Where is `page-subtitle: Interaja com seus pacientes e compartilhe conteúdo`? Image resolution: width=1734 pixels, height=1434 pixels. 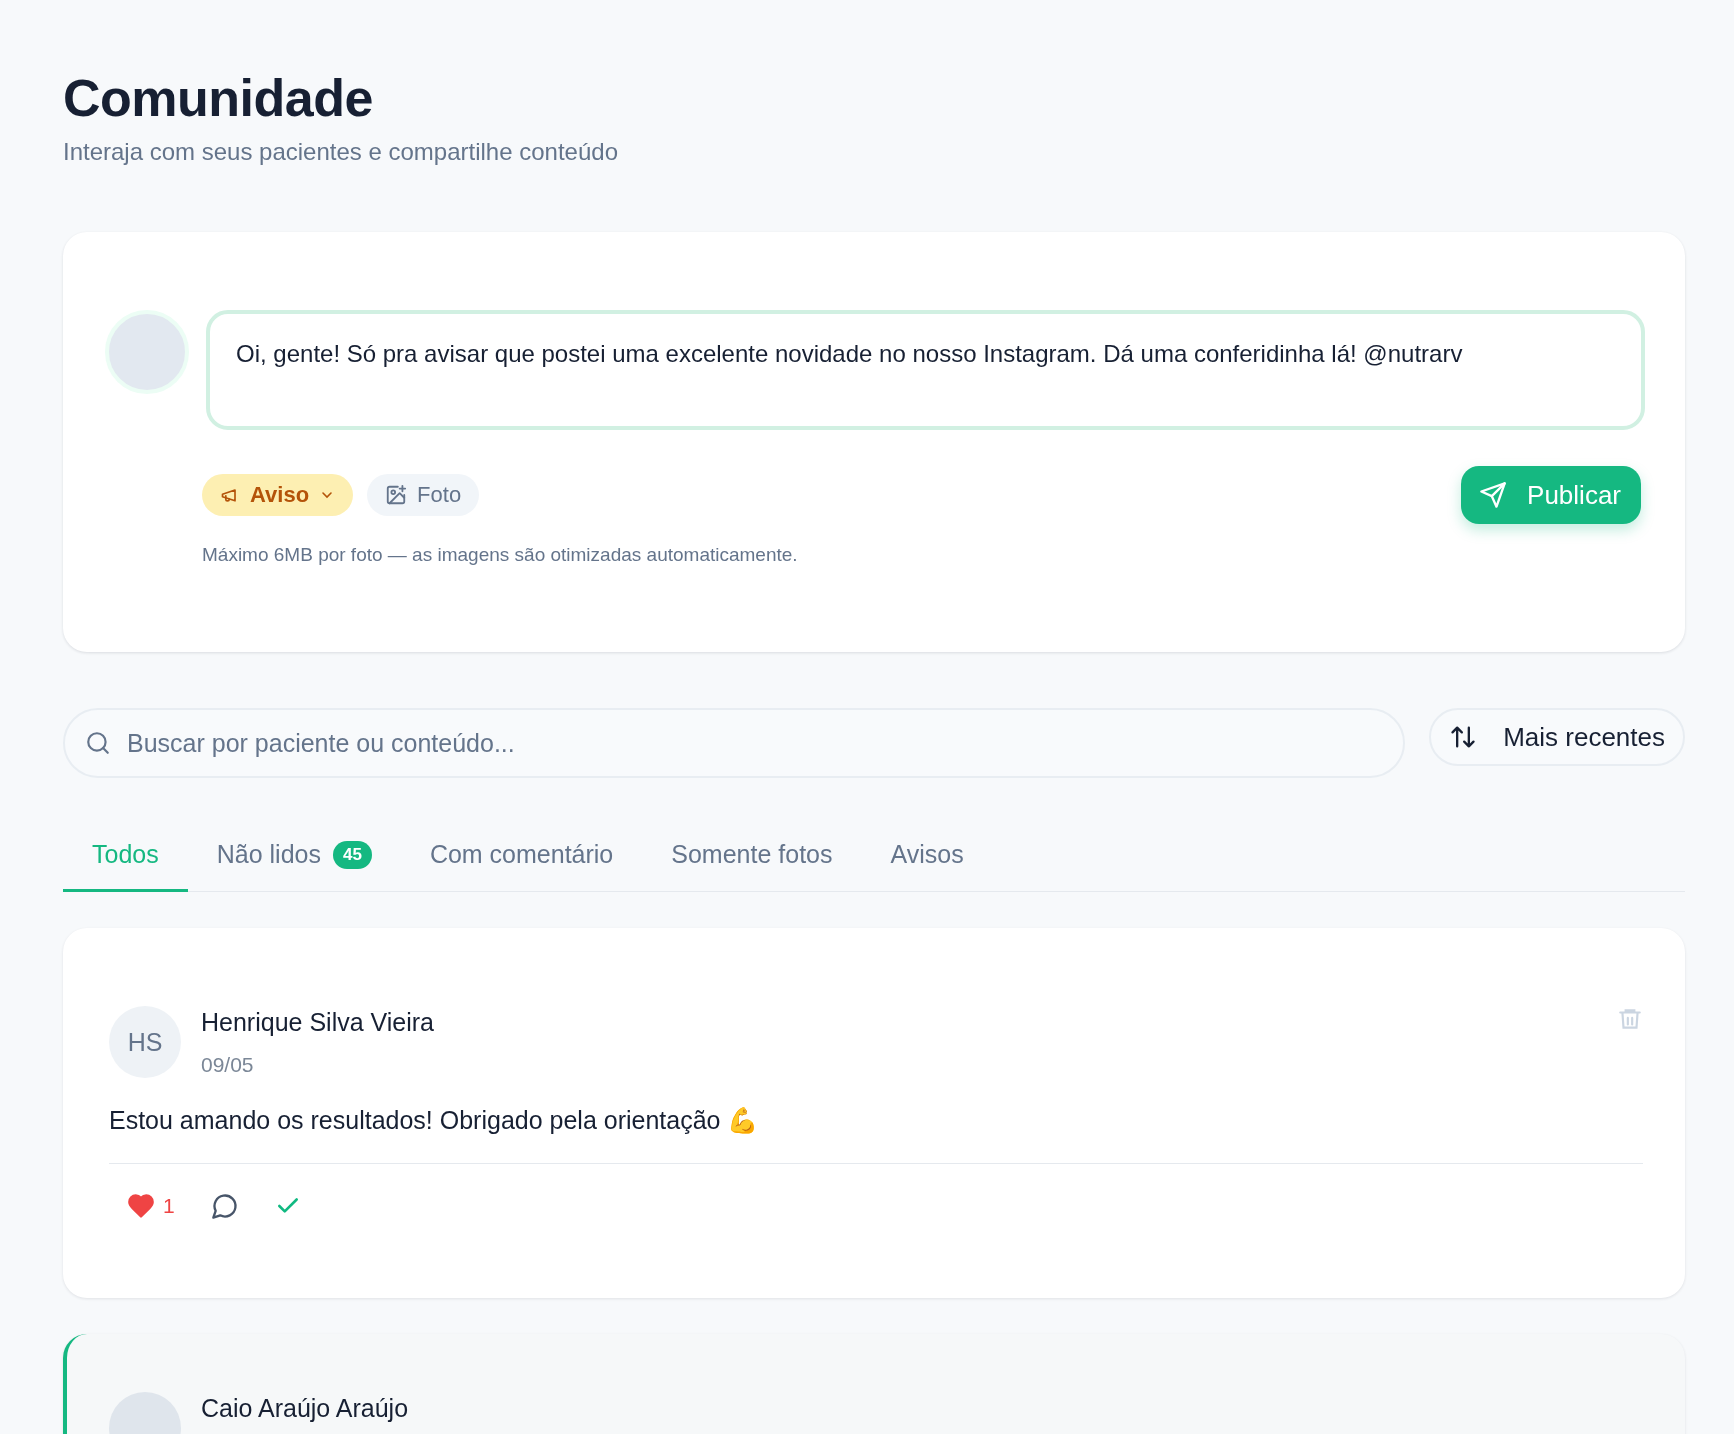 page-subtitle: Interaja com seus pacientes e compartilhe conteúdo is located at coordinates (341, 152).